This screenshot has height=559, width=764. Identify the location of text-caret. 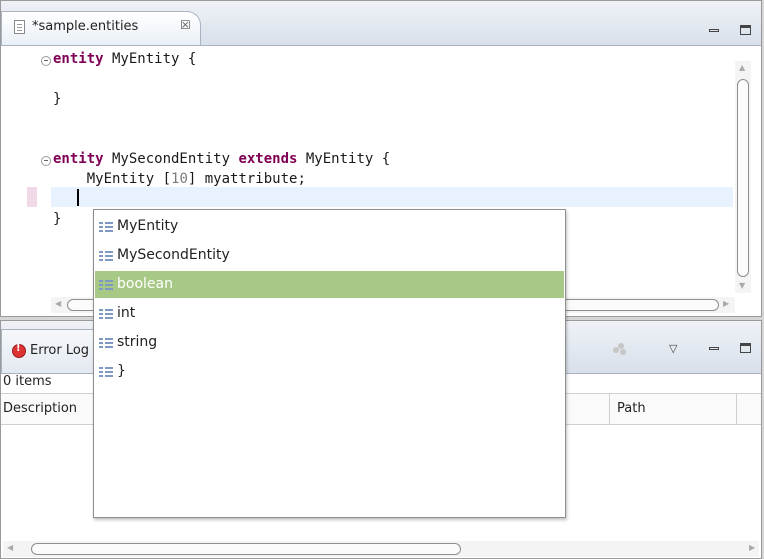
(78, 197).